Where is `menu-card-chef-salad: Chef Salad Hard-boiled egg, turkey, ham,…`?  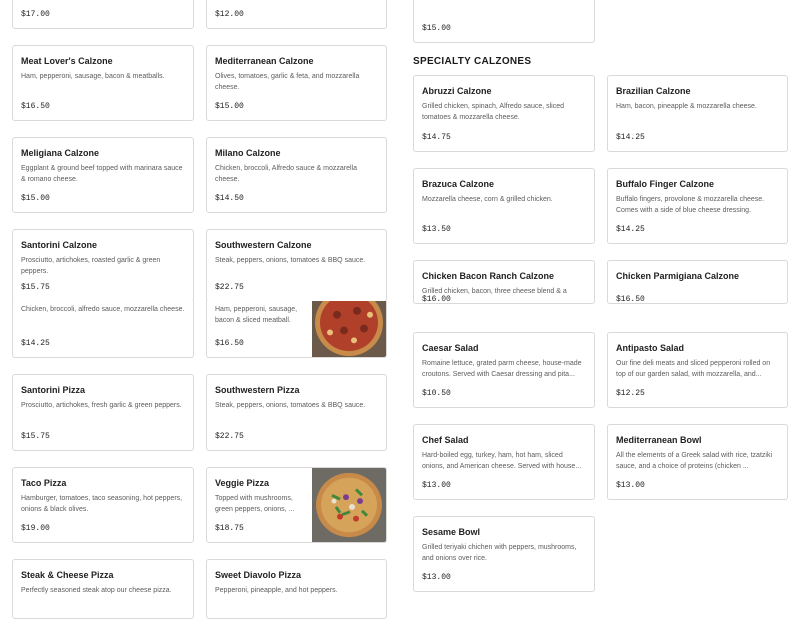 menu-card-chef-salad: Chef Salad Hard-boiled egg, turkey, ham,… is located at coordinates (504, 462).